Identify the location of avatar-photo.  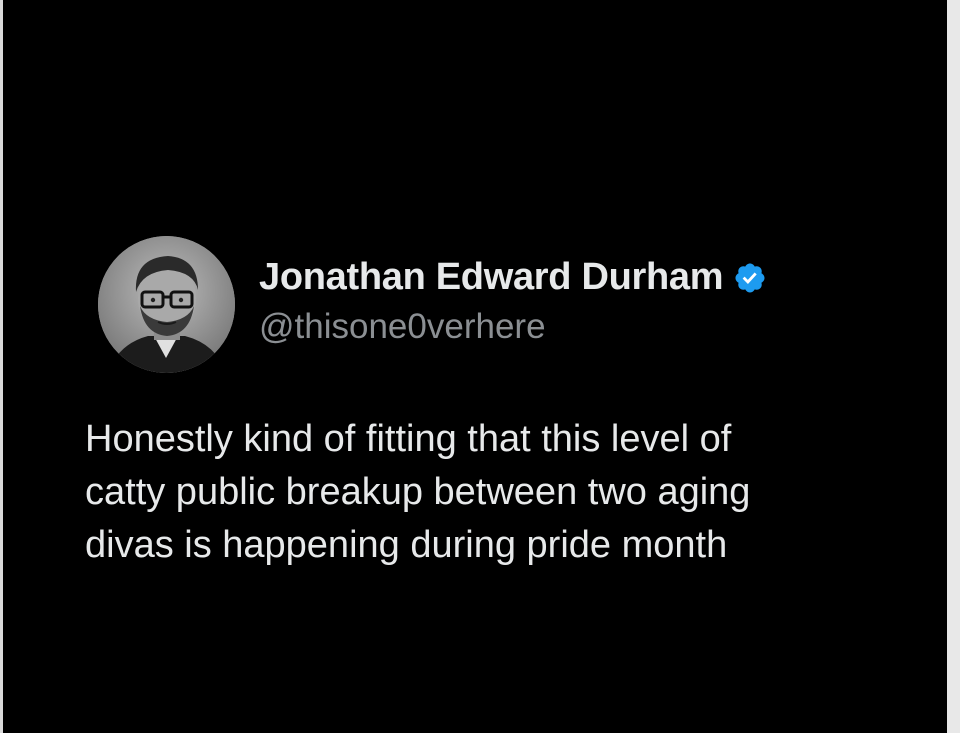
(166, 304).